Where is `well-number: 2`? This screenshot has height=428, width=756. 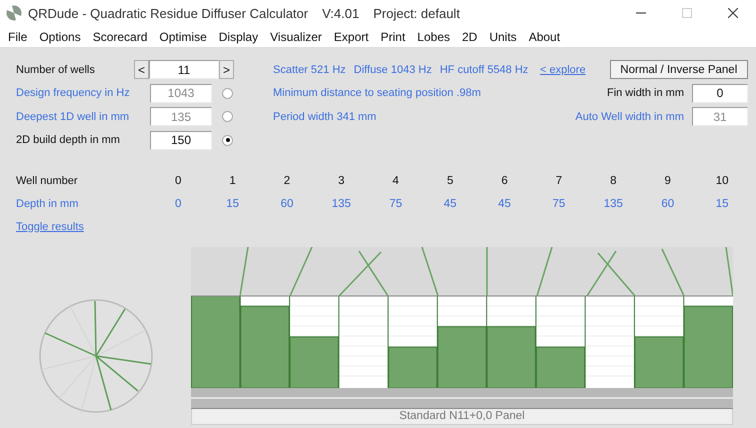 well-number: 2 is located at coordinates (287, 180).